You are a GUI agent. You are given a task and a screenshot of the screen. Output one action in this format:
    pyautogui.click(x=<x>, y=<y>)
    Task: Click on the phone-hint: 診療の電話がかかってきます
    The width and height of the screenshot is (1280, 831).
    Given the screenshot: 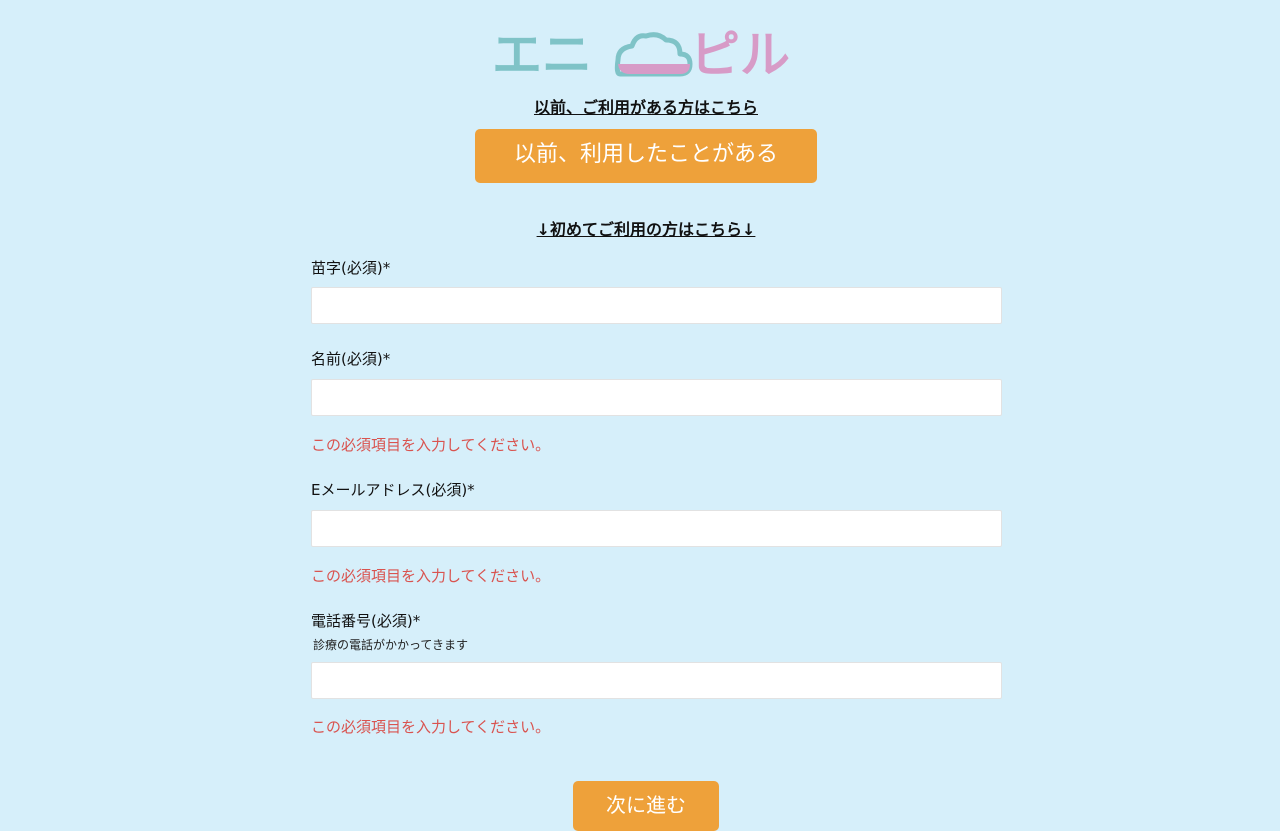 What is the action you would take?
    pyautogui.click(x=391, y=645)
    